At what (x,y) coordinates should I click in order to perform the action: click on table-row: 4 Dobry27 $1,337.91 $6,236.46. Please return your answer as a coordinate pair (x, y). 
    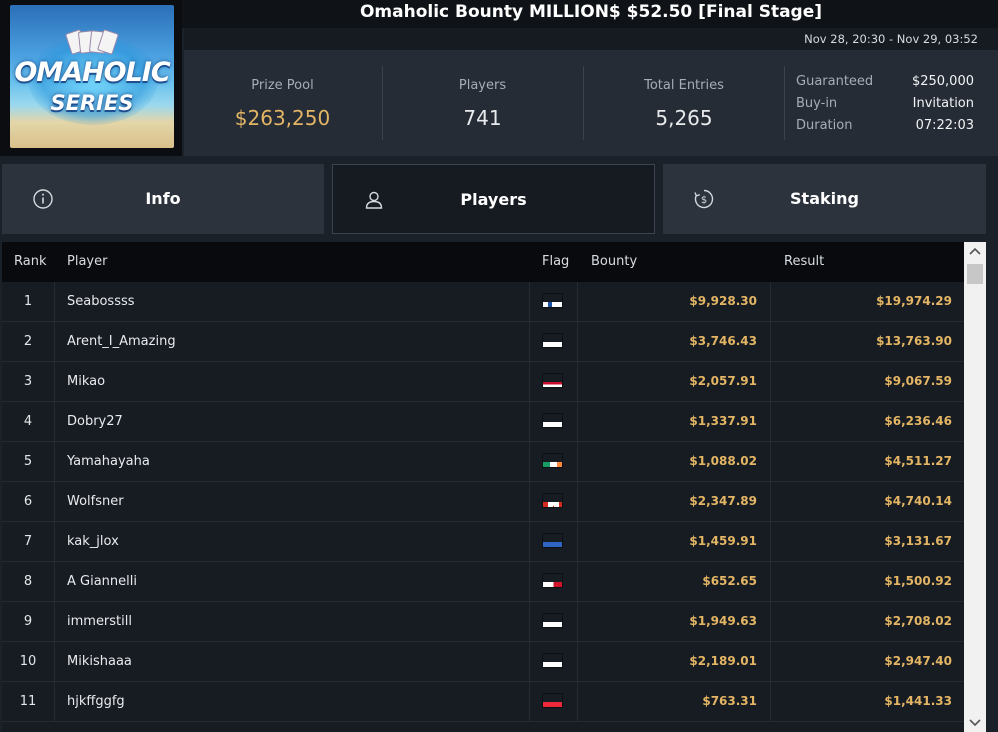
    Looking at the image, I should click on (483, 422).